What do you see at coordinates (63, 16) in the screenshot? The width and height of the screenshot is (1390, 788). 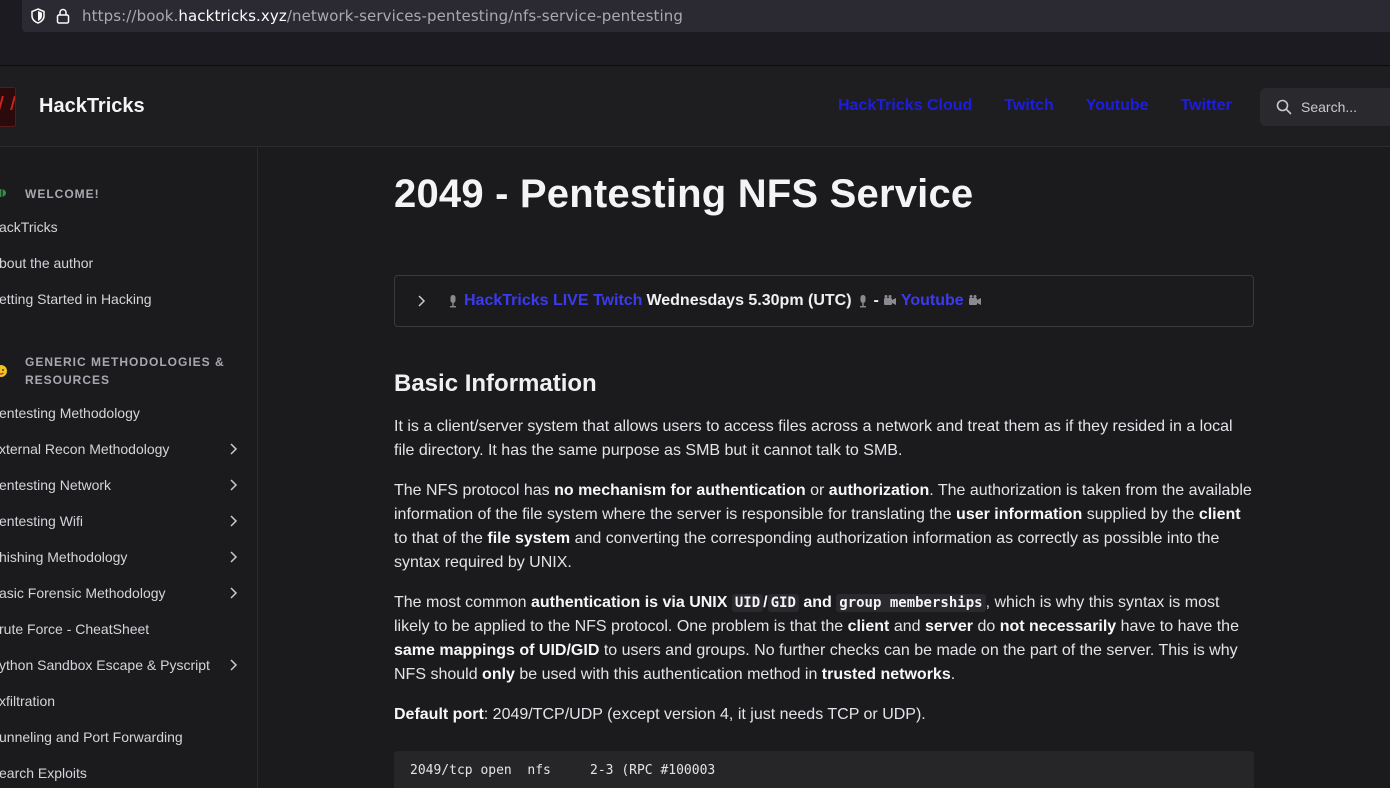 I see `lock-icon` at bounding box center [63, 16].